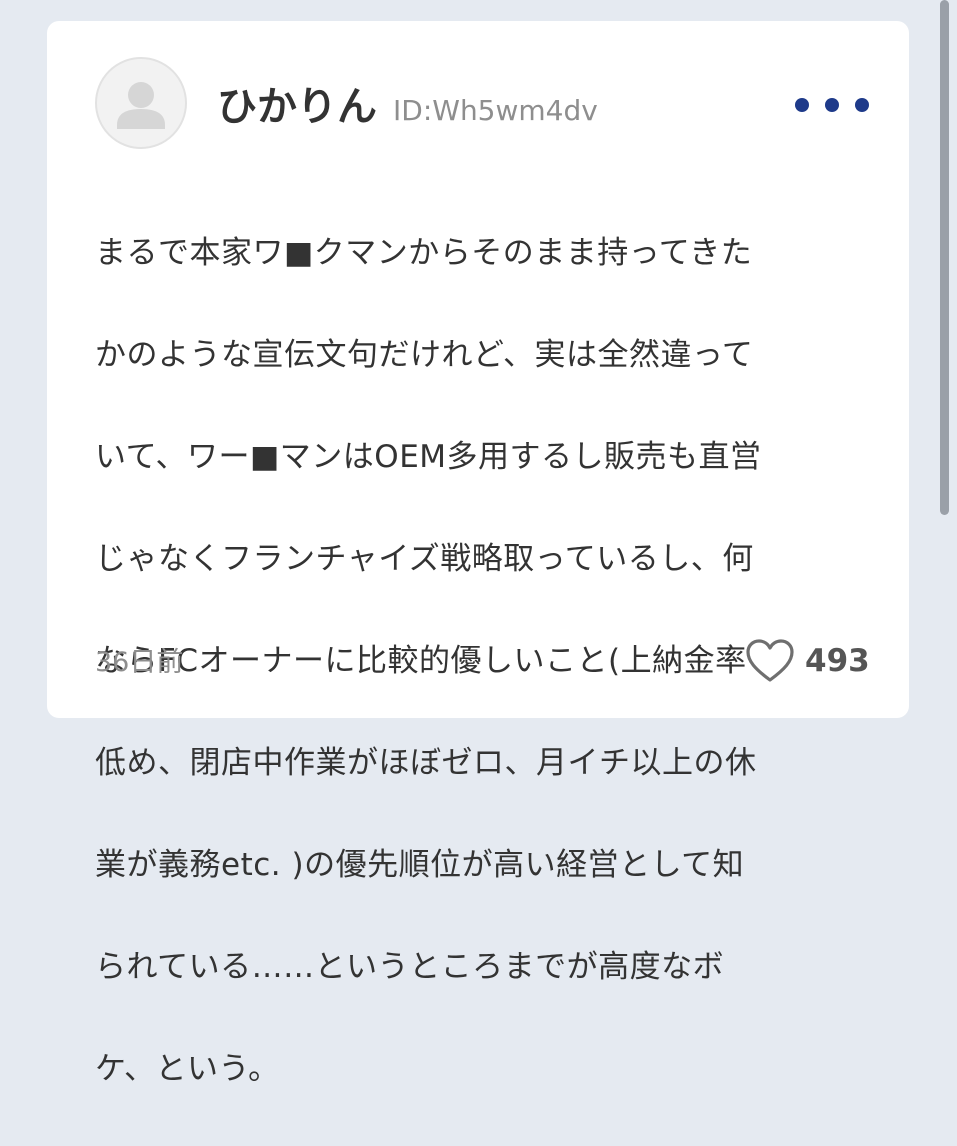  Describe the element at coordinates (141, 105) in the screenshot. I see `default-user-avatar-icon` at that location.